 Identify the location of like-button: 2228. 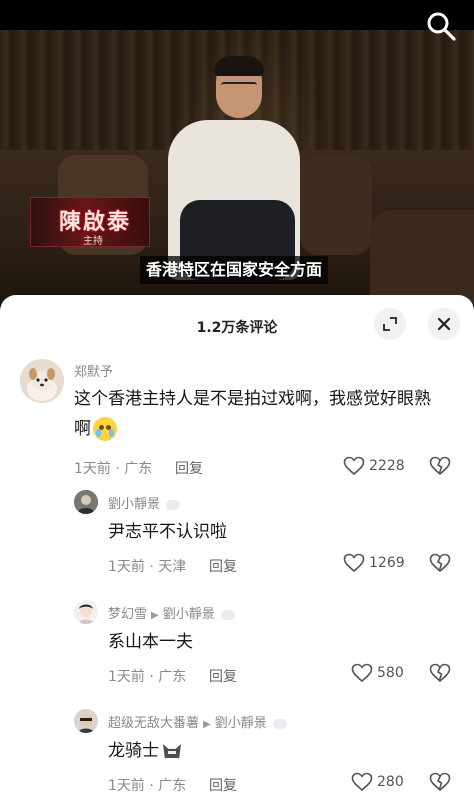
(374, 466).